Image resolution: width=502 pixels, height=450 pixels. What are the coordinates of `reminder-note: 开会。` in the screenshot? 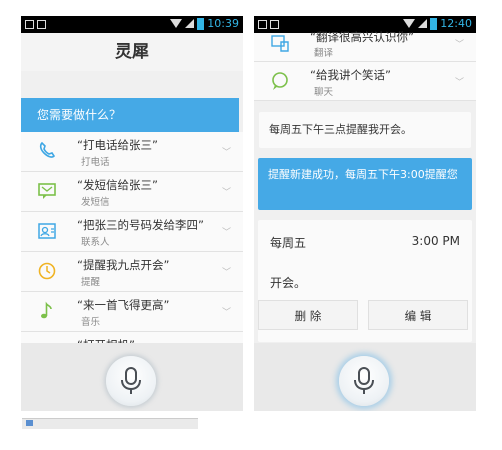 It's located at (288, 283).